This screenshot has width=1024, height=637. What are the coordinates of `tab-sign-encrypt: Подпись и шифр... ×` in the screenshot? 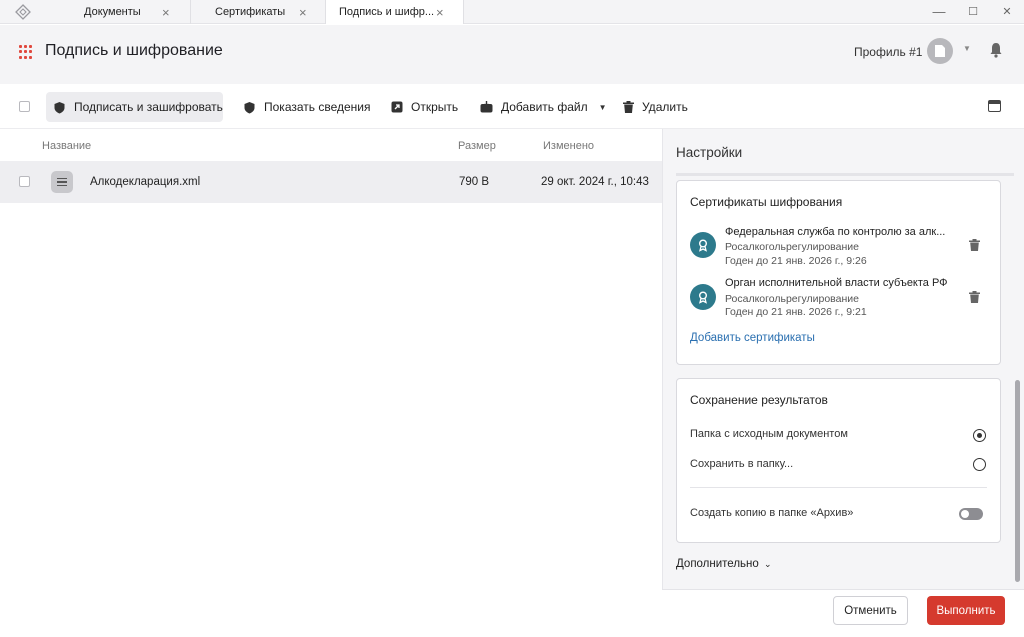 It's located at (395, 12).